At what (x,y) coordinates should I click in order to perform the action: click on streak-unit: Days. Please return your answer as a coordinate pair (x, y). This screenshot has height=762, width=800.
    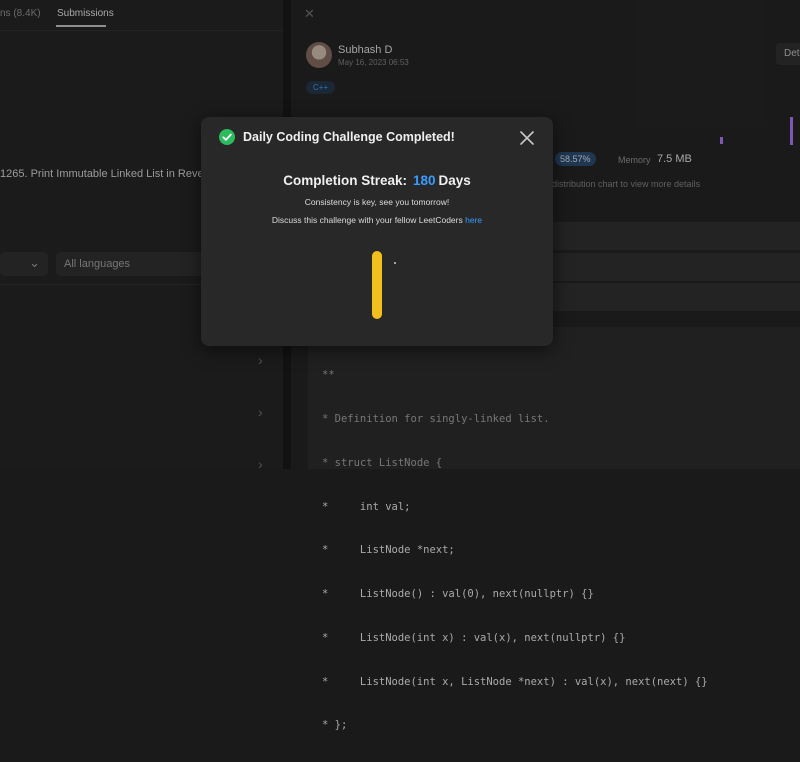
    Looking at the image, I should click on (454, 180).